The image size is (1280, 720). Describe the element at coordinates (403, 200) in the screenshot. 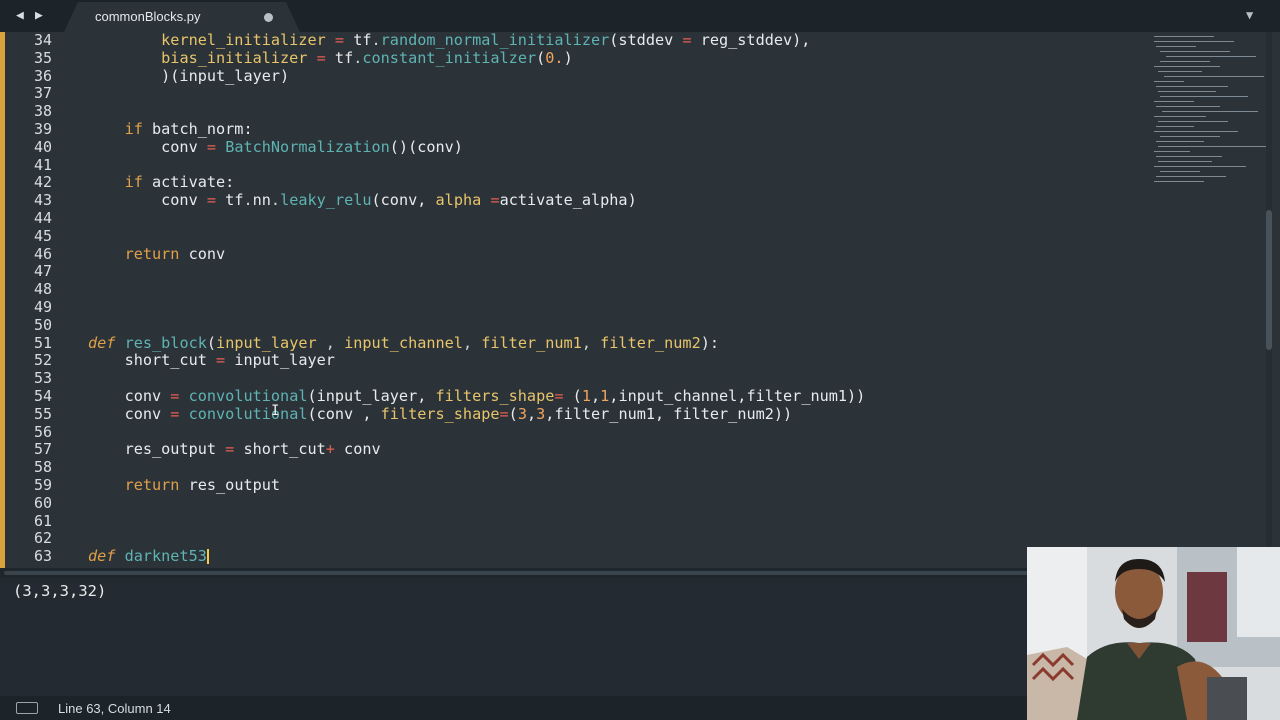

I see `code-token: (conv,` at that location.